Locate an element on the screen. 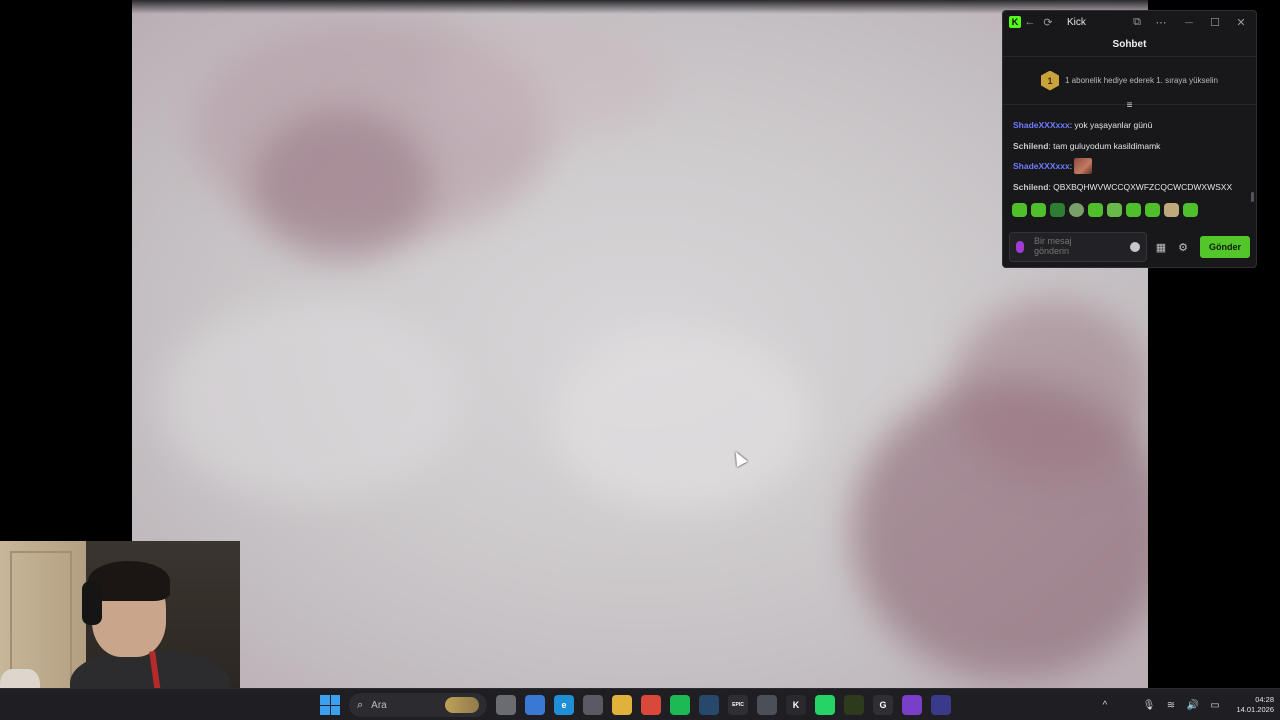 The width and height of the screenshot is (1280, 720). microphone-tray-icon: 🎙 is located at coordinates (1149, 705).